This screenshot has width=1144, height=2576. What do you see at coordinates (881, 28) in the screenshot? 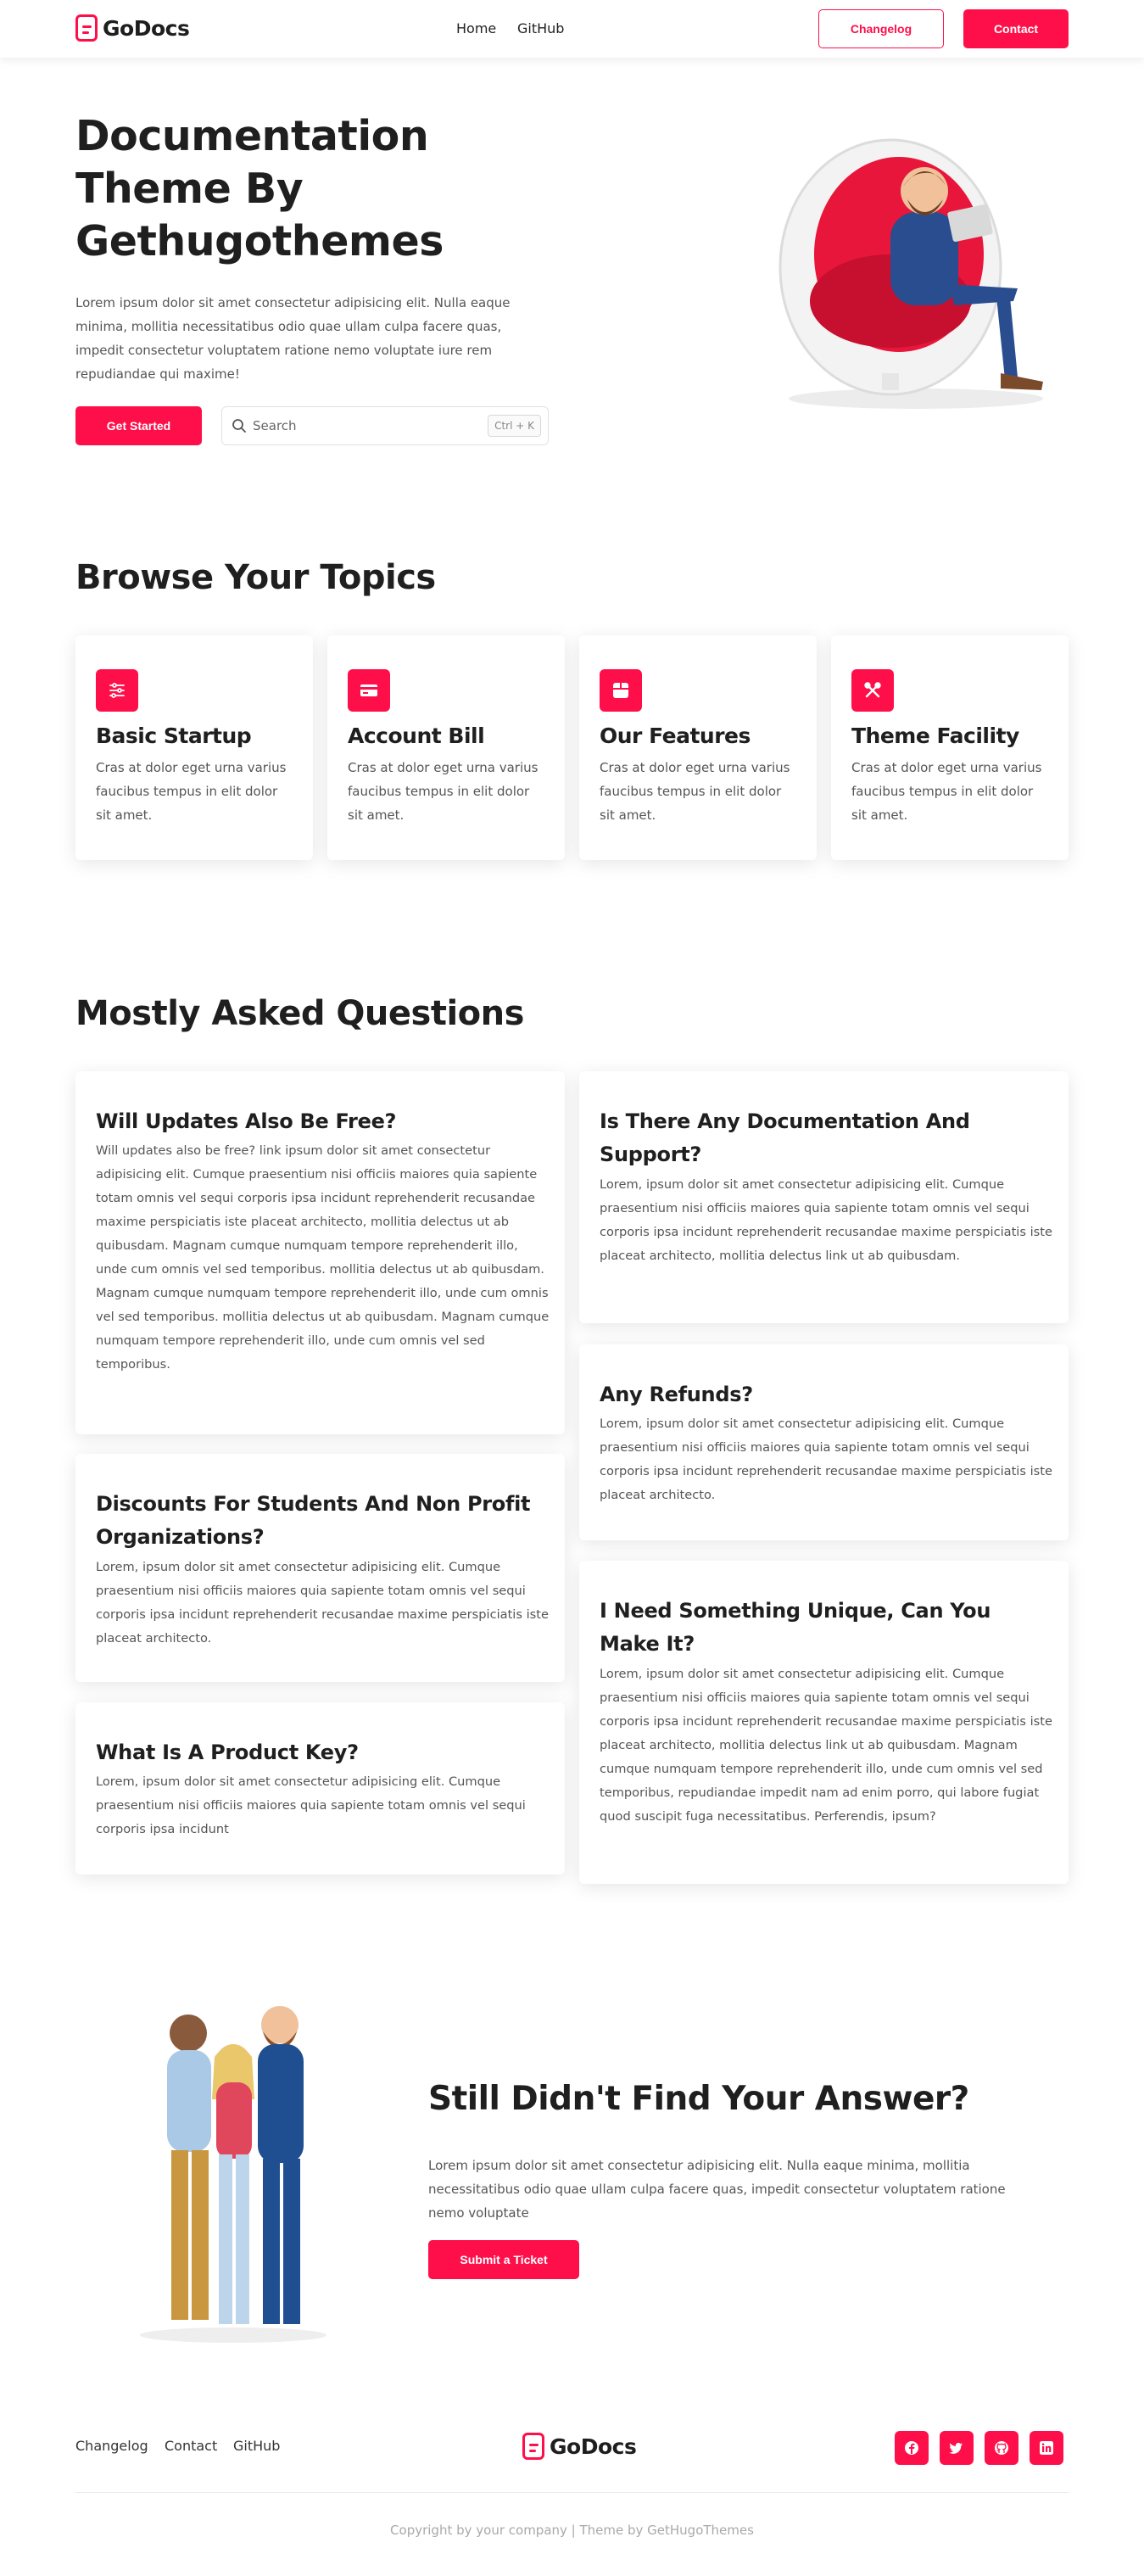
I see `changelog-button: Changelog` at bounding box center [881, 28].